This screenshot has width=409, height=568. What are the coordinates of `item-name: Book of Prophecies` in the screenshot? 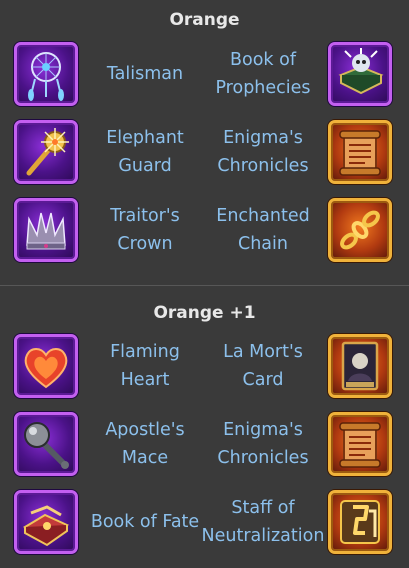 It's located at (263, 74).